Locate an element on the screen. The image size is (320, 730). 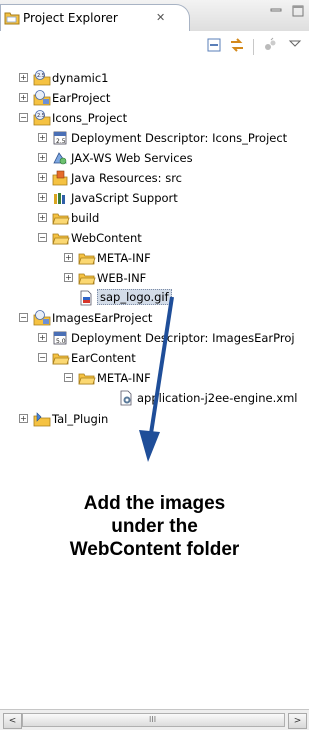
horizontal-scrollbar: < III > is located at coordinates (154, 719).